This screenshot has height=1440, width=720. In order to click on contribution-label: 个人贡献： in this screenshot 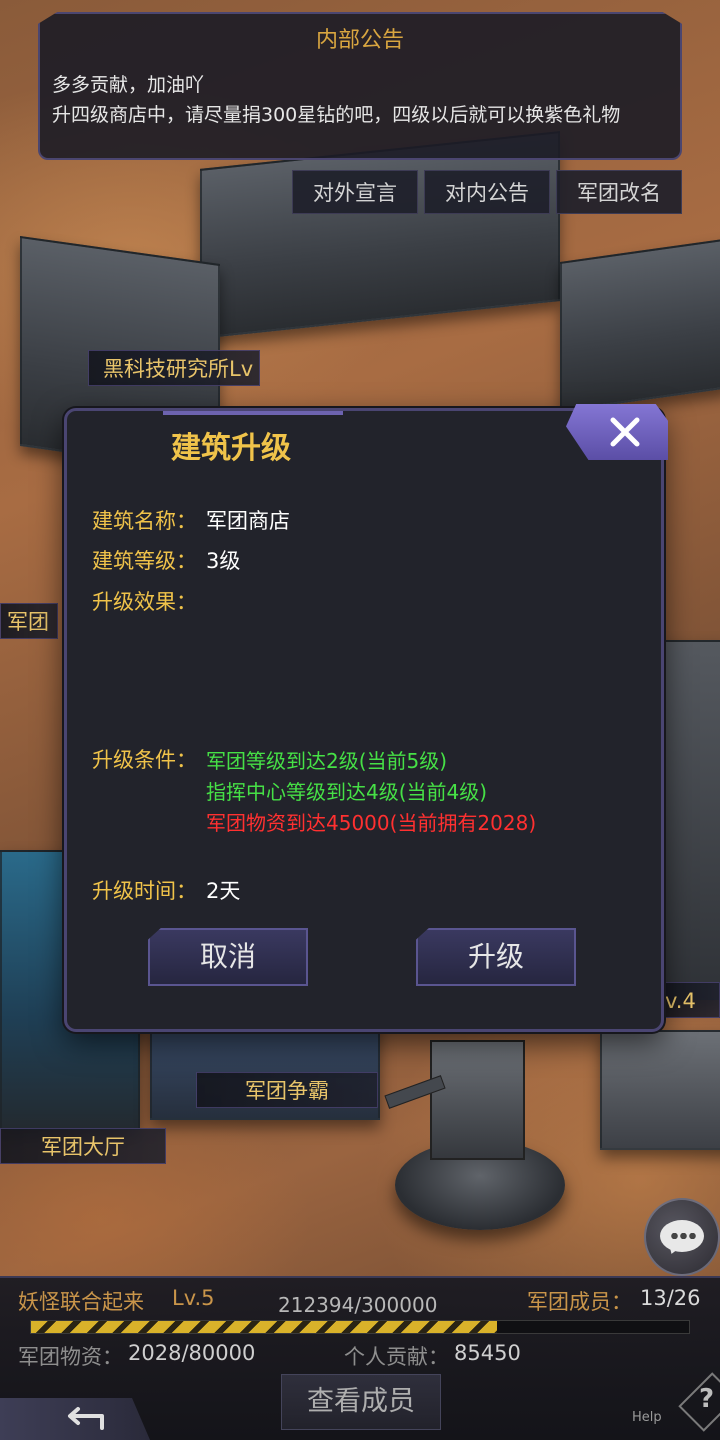, I will do `click(396, 1357)`.